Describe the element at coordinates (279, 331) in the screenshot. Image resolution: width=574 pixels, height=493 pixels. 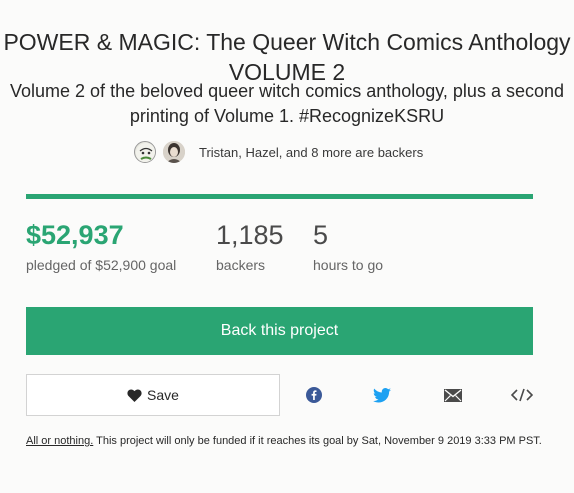
I see `back-this-project-button: Back this project` at that location.